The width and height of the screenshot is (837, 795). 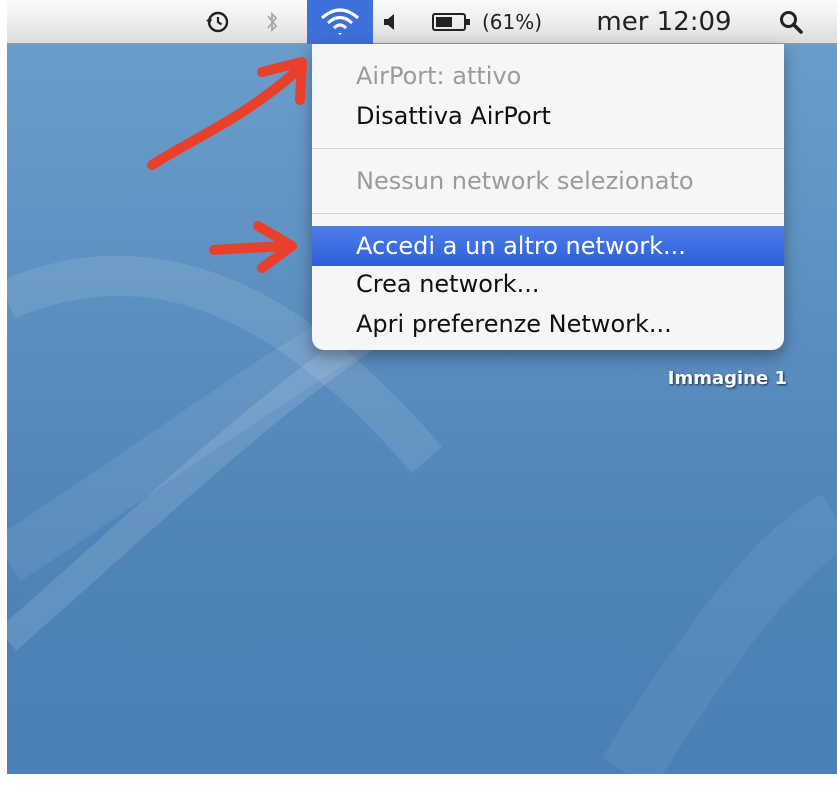 I want to click on menu-bar: (61%) mer 12:09, so click(x=422, y=22).